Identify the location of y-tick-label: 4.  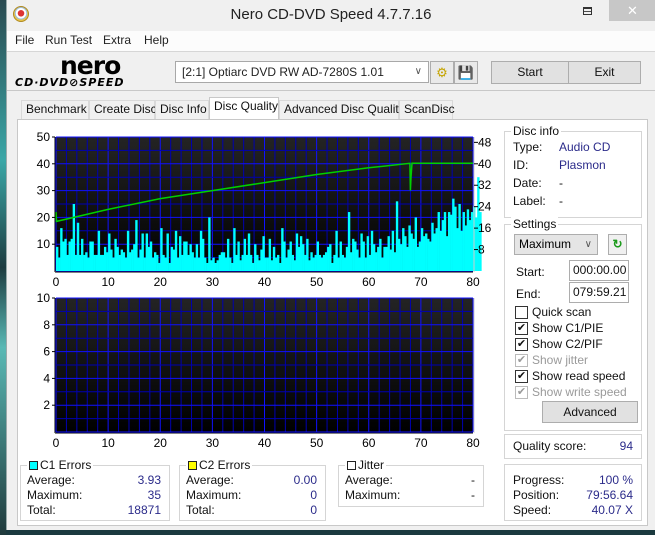
(46, 378).